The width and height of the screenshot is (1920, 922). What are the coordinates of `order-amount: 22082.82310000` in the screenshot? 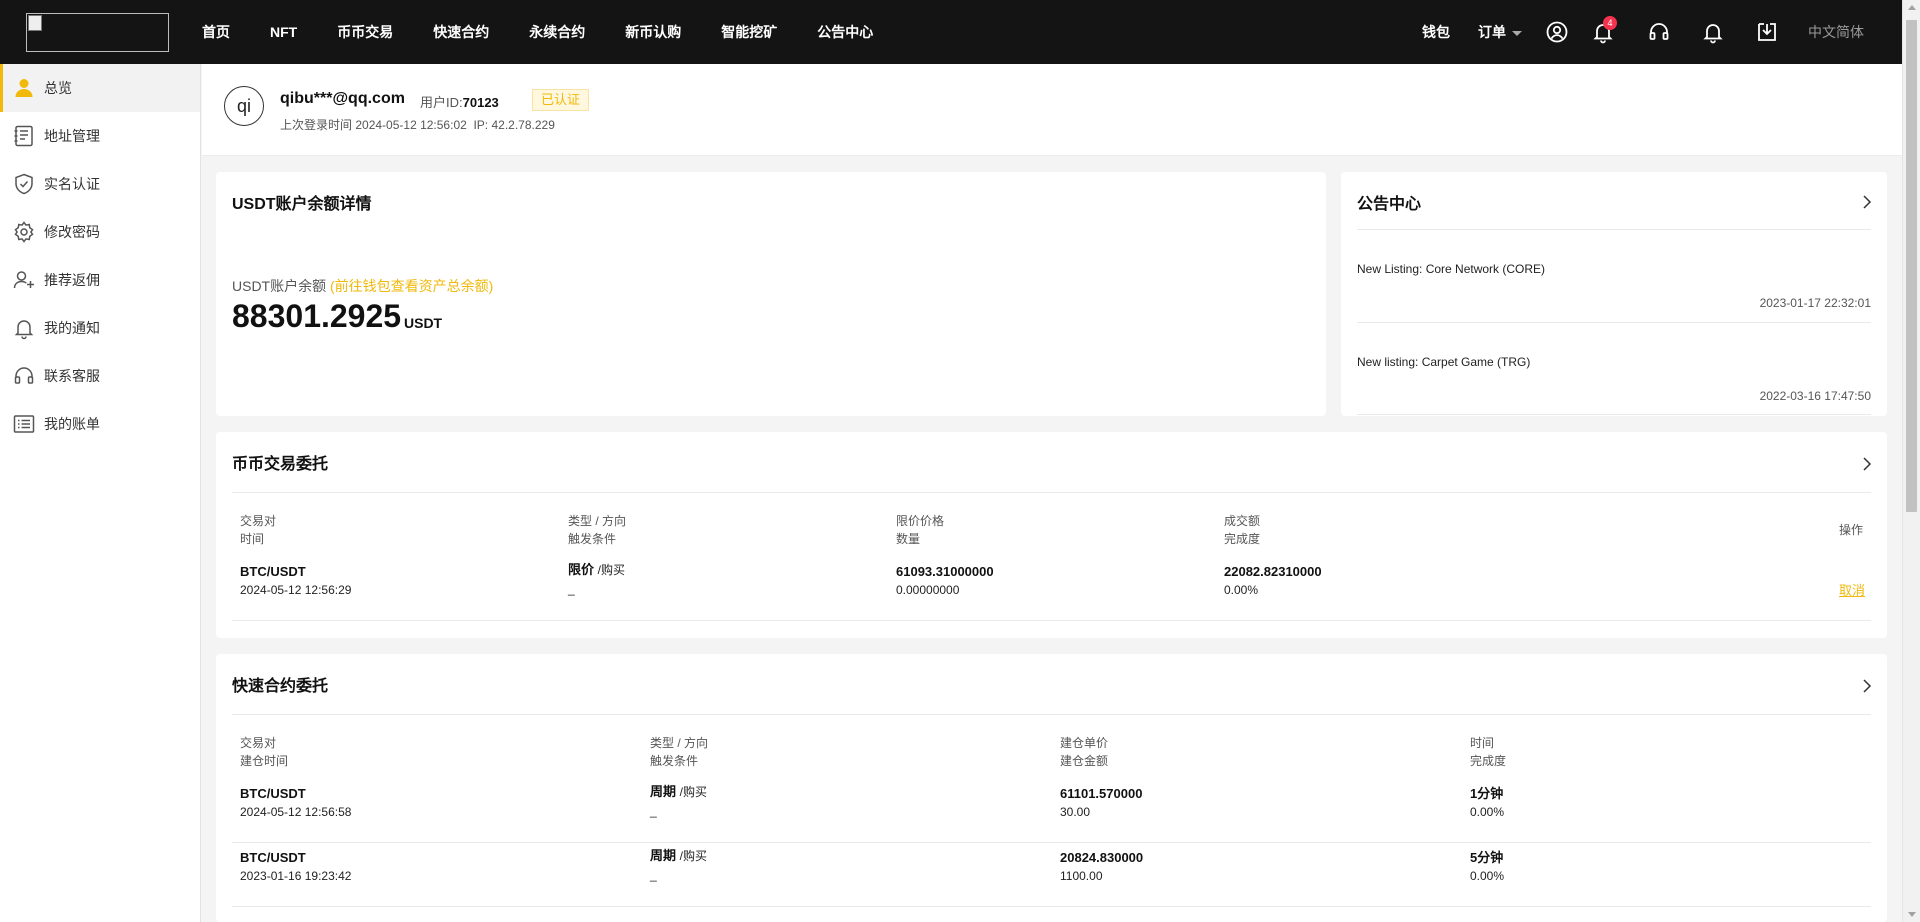 It's located at (1273, 571).